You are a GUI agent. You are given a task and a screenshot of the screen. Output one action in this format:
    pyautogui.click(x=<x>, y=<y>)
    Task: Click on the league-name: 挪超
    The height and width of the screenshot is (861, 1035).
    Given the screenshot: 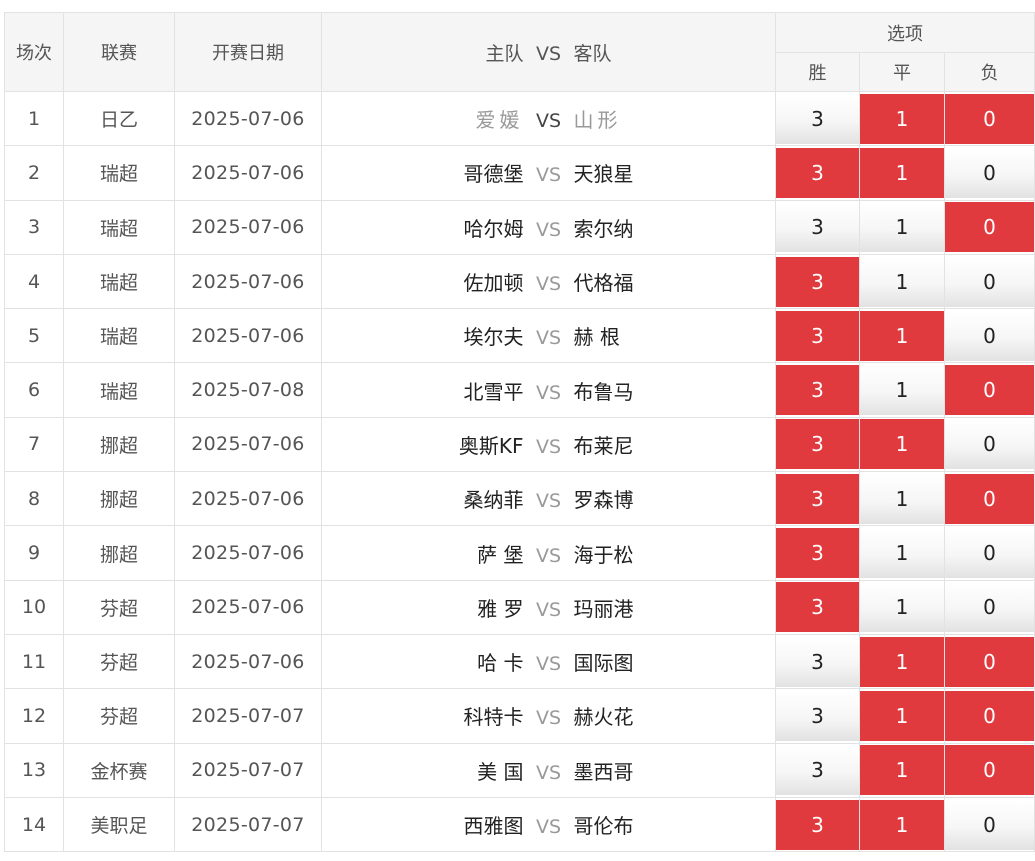 What is the action you would take?
    pyautogui.click(x=119, y=444)
    